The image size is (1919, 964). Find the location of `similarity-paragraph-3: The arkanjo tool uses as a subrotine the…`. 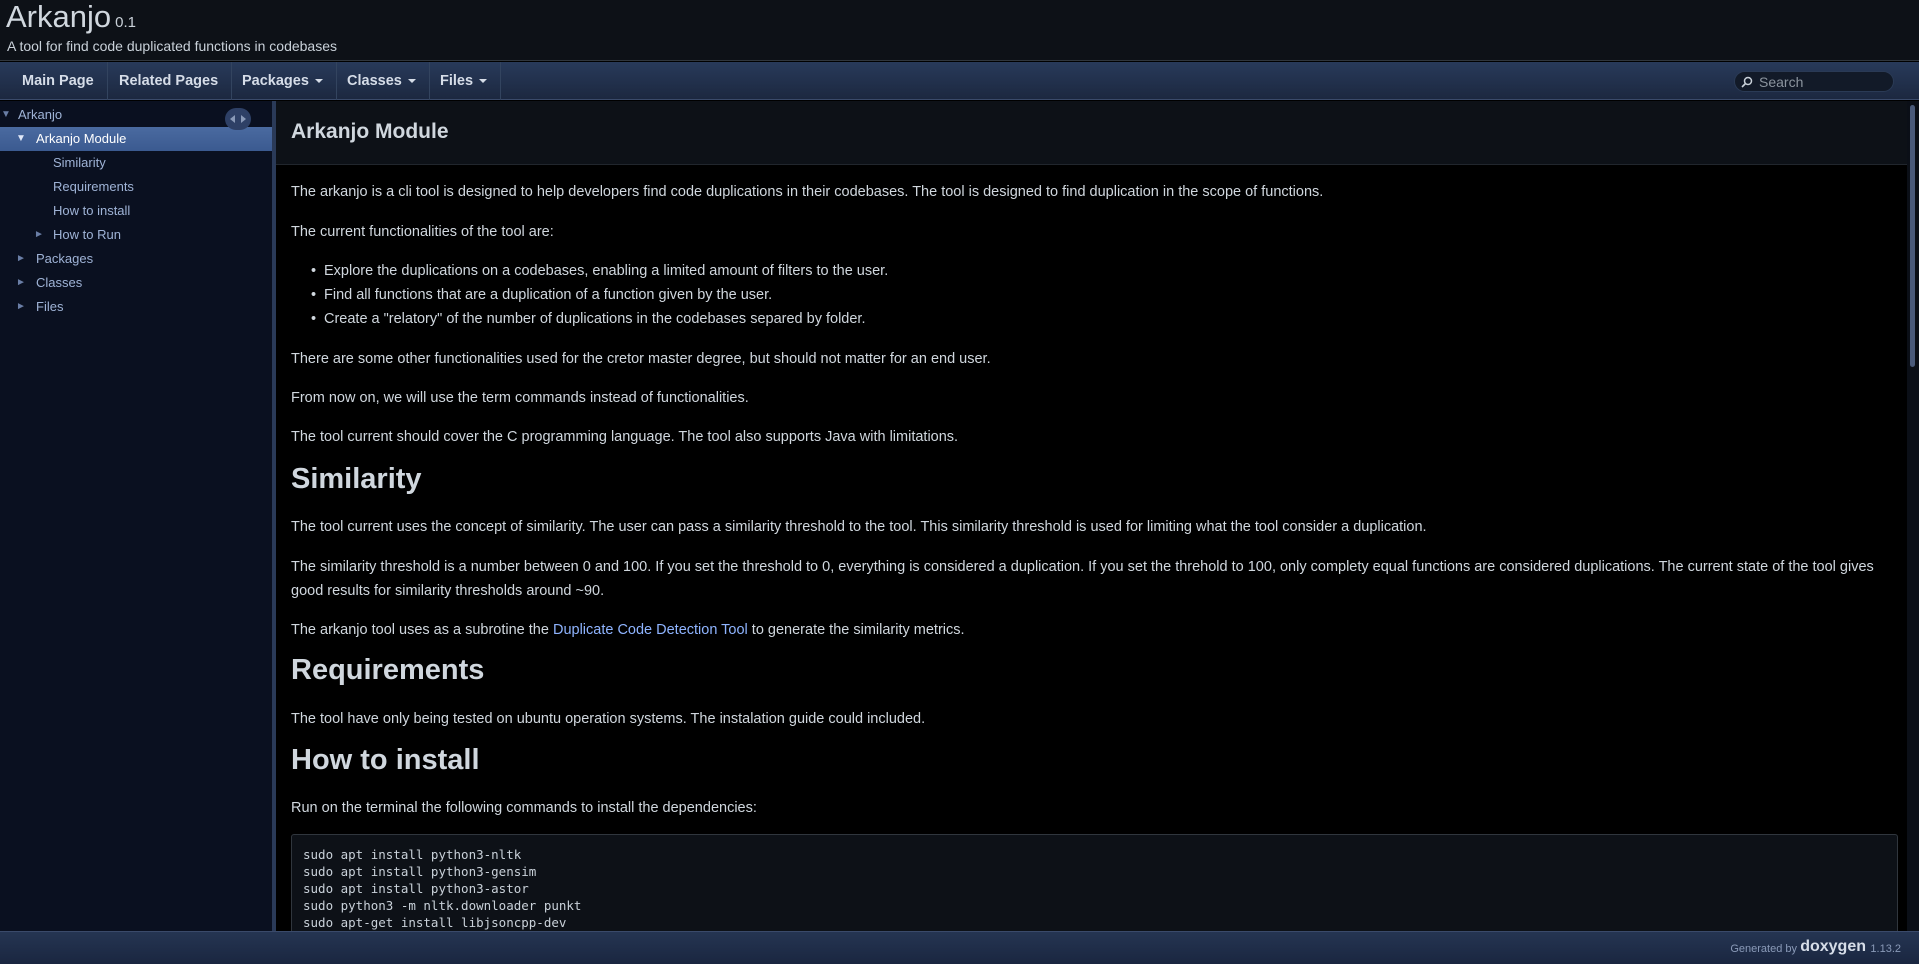

similarity-paragraph-3: The arkanjo tool uses as a subrotine the… is located at coordinates (628, 630).